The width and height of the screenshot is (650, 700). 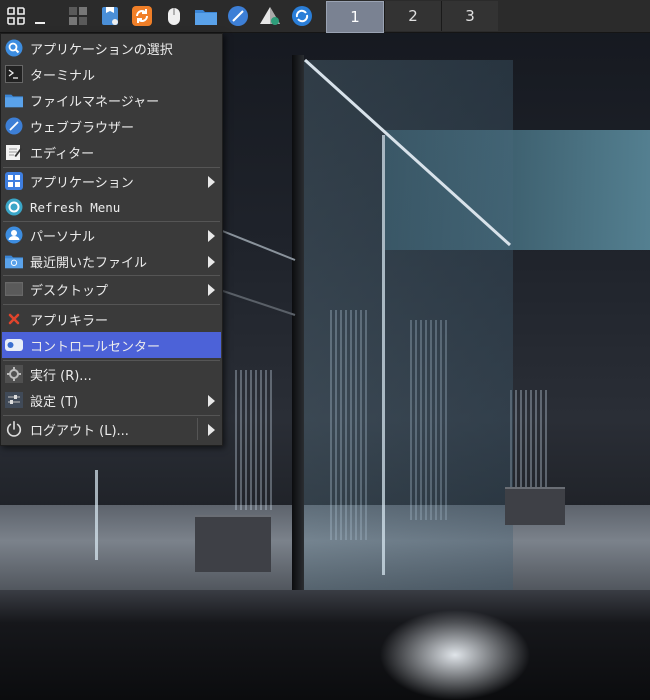 I want to click on user-icon, so click(x=14, y=235).